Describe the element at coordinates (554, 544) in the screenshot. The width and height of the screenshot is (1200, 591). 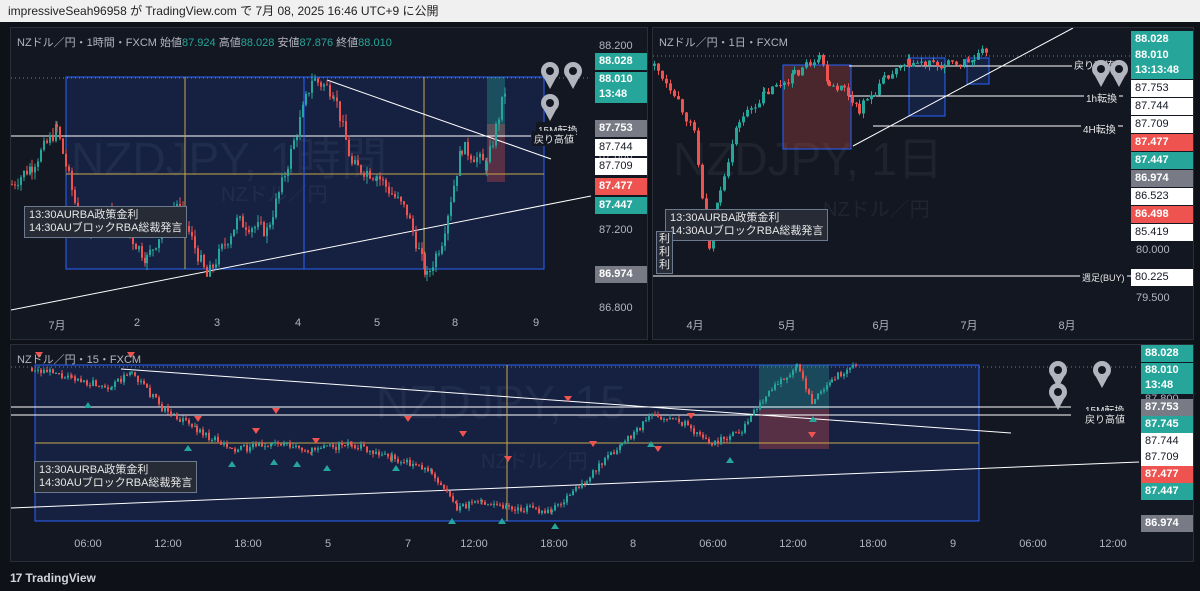
I see `x-tick: 18:00` at that location.